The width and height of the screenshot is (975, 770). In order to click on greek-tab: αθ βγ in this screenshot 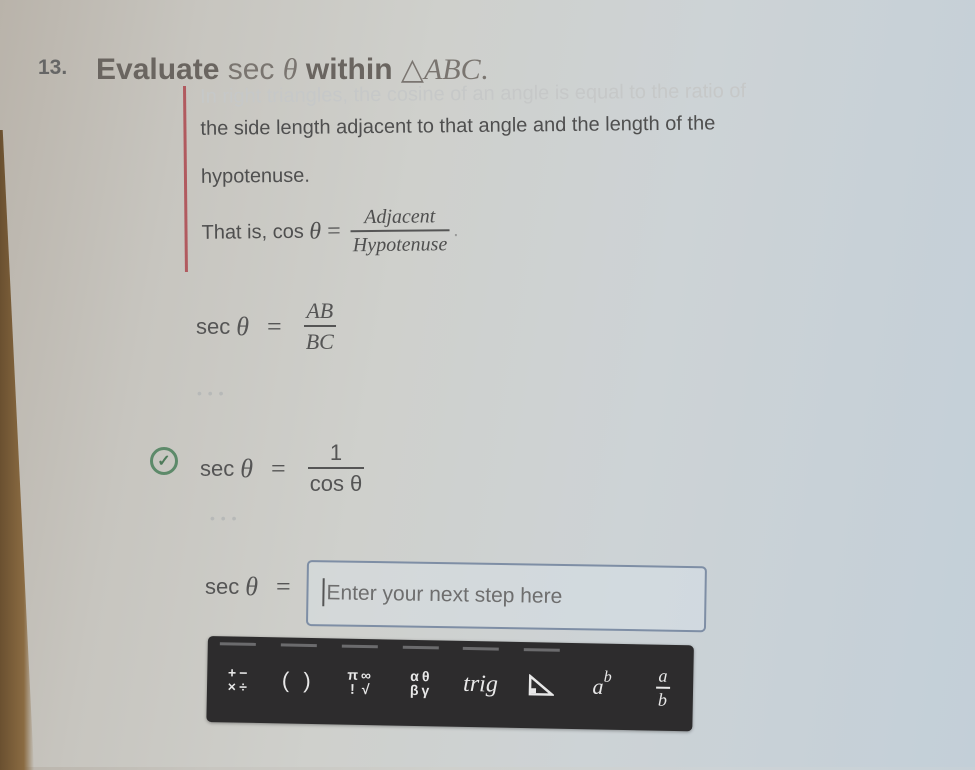, I will do `click(420, 682)`.